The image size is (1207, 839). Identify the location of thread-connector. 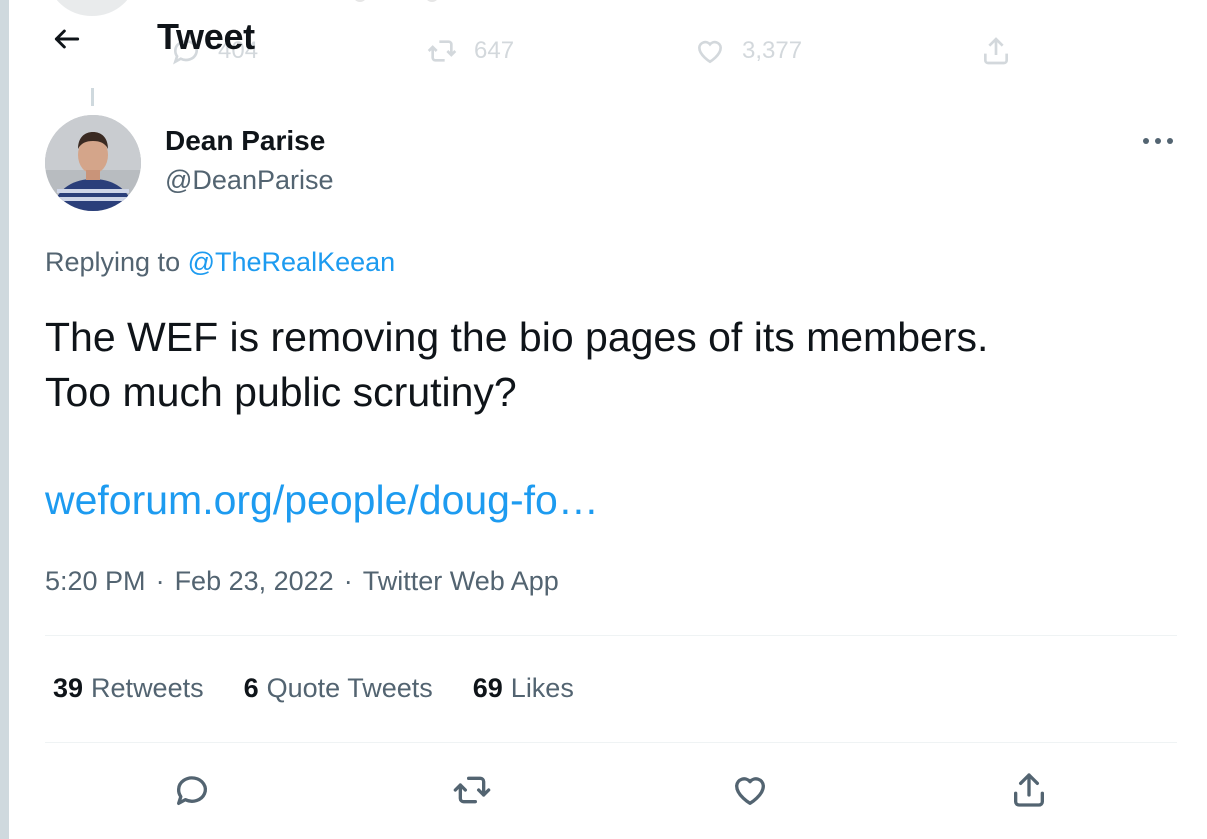
(92, 97).